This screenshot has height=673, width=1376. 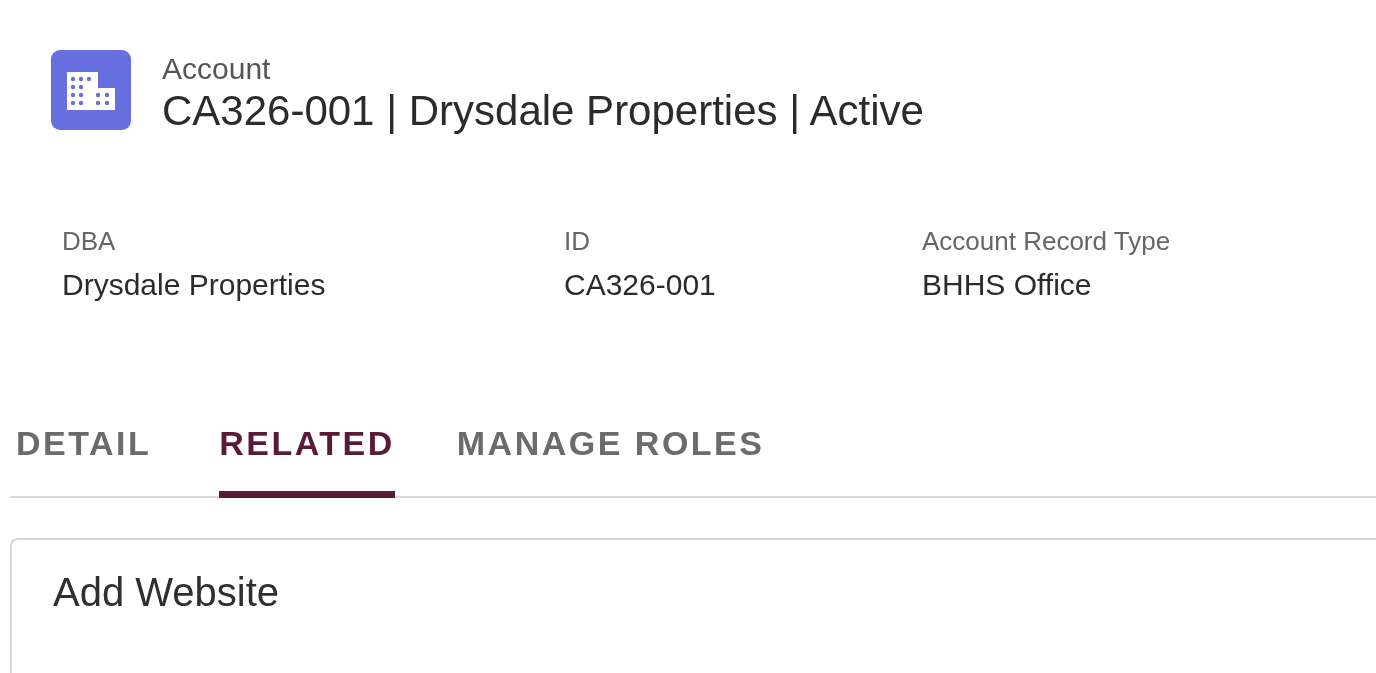 What do you see at coordinates (1046, 241) in the screenshot?
I see `field-label: Account Record Type` at bounding box center [1046, 241].